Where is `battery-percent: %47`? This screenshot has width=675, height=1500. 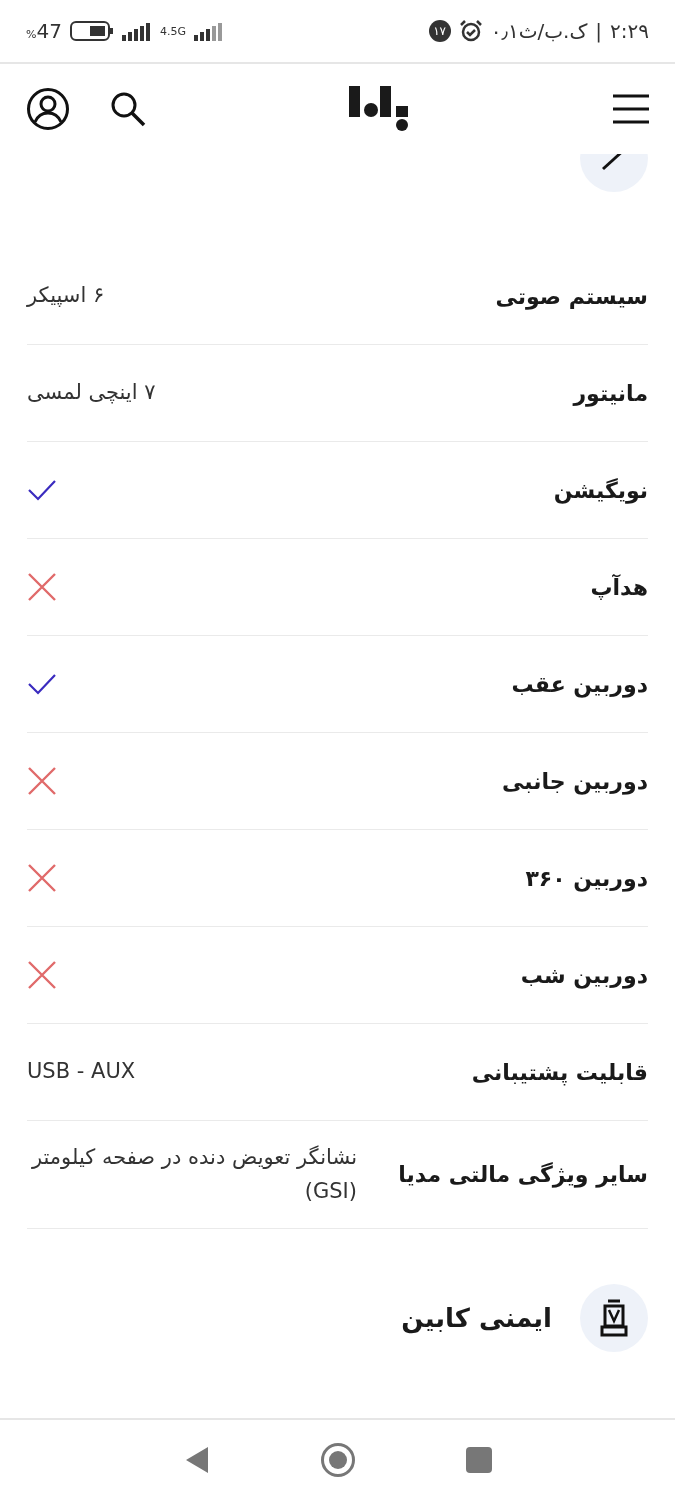
battery-percent: %47 is located at coordinates (44, 31).